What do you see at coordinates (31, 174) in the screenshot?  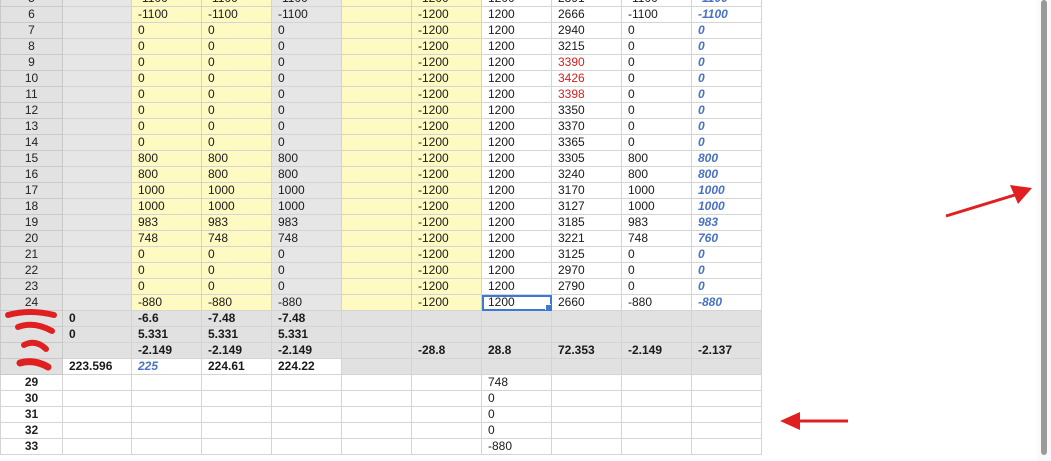 I see `row-header: 16` at bounding box center [31, 174].